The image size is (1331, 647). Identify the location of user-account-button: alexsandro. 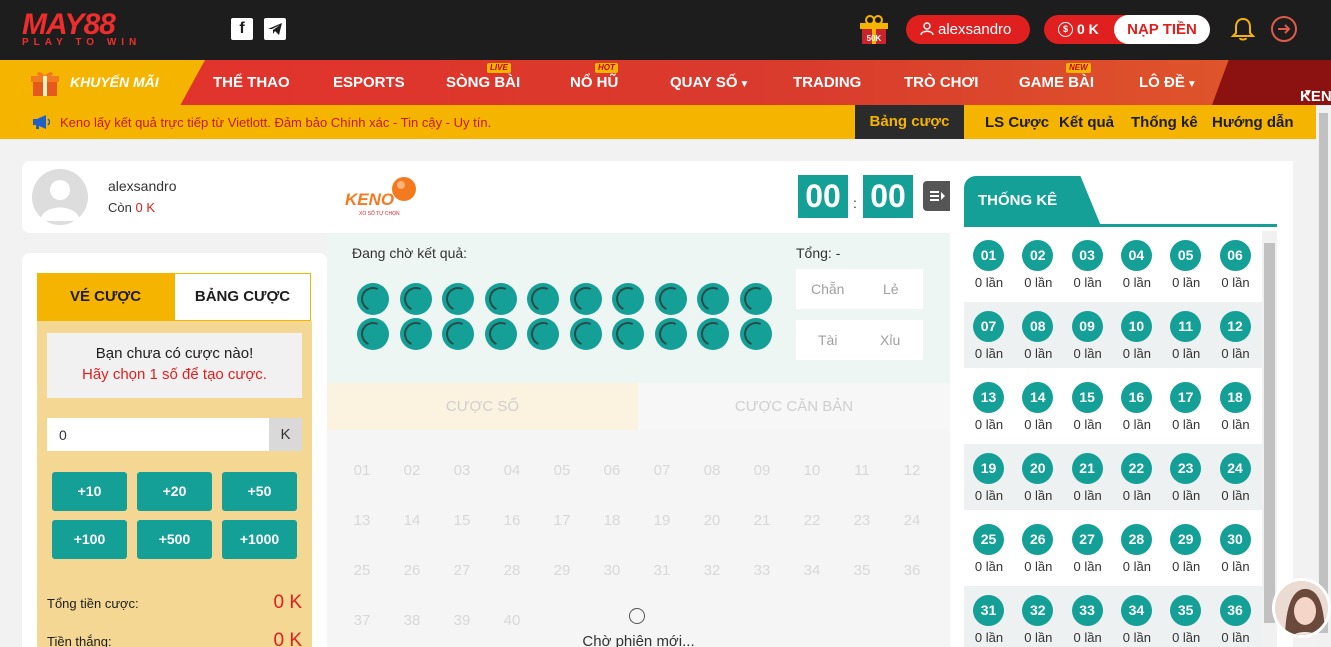
(968, 29).